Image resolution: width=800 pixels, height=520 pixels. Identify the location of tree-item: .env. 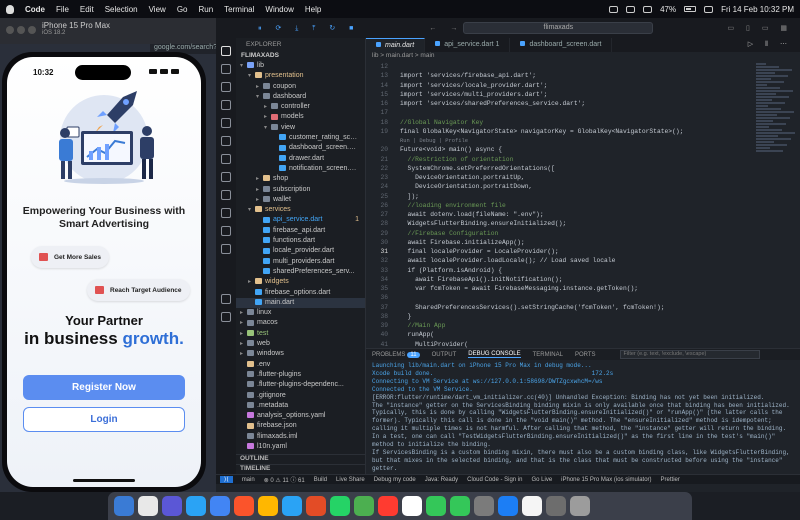
(300, 365).